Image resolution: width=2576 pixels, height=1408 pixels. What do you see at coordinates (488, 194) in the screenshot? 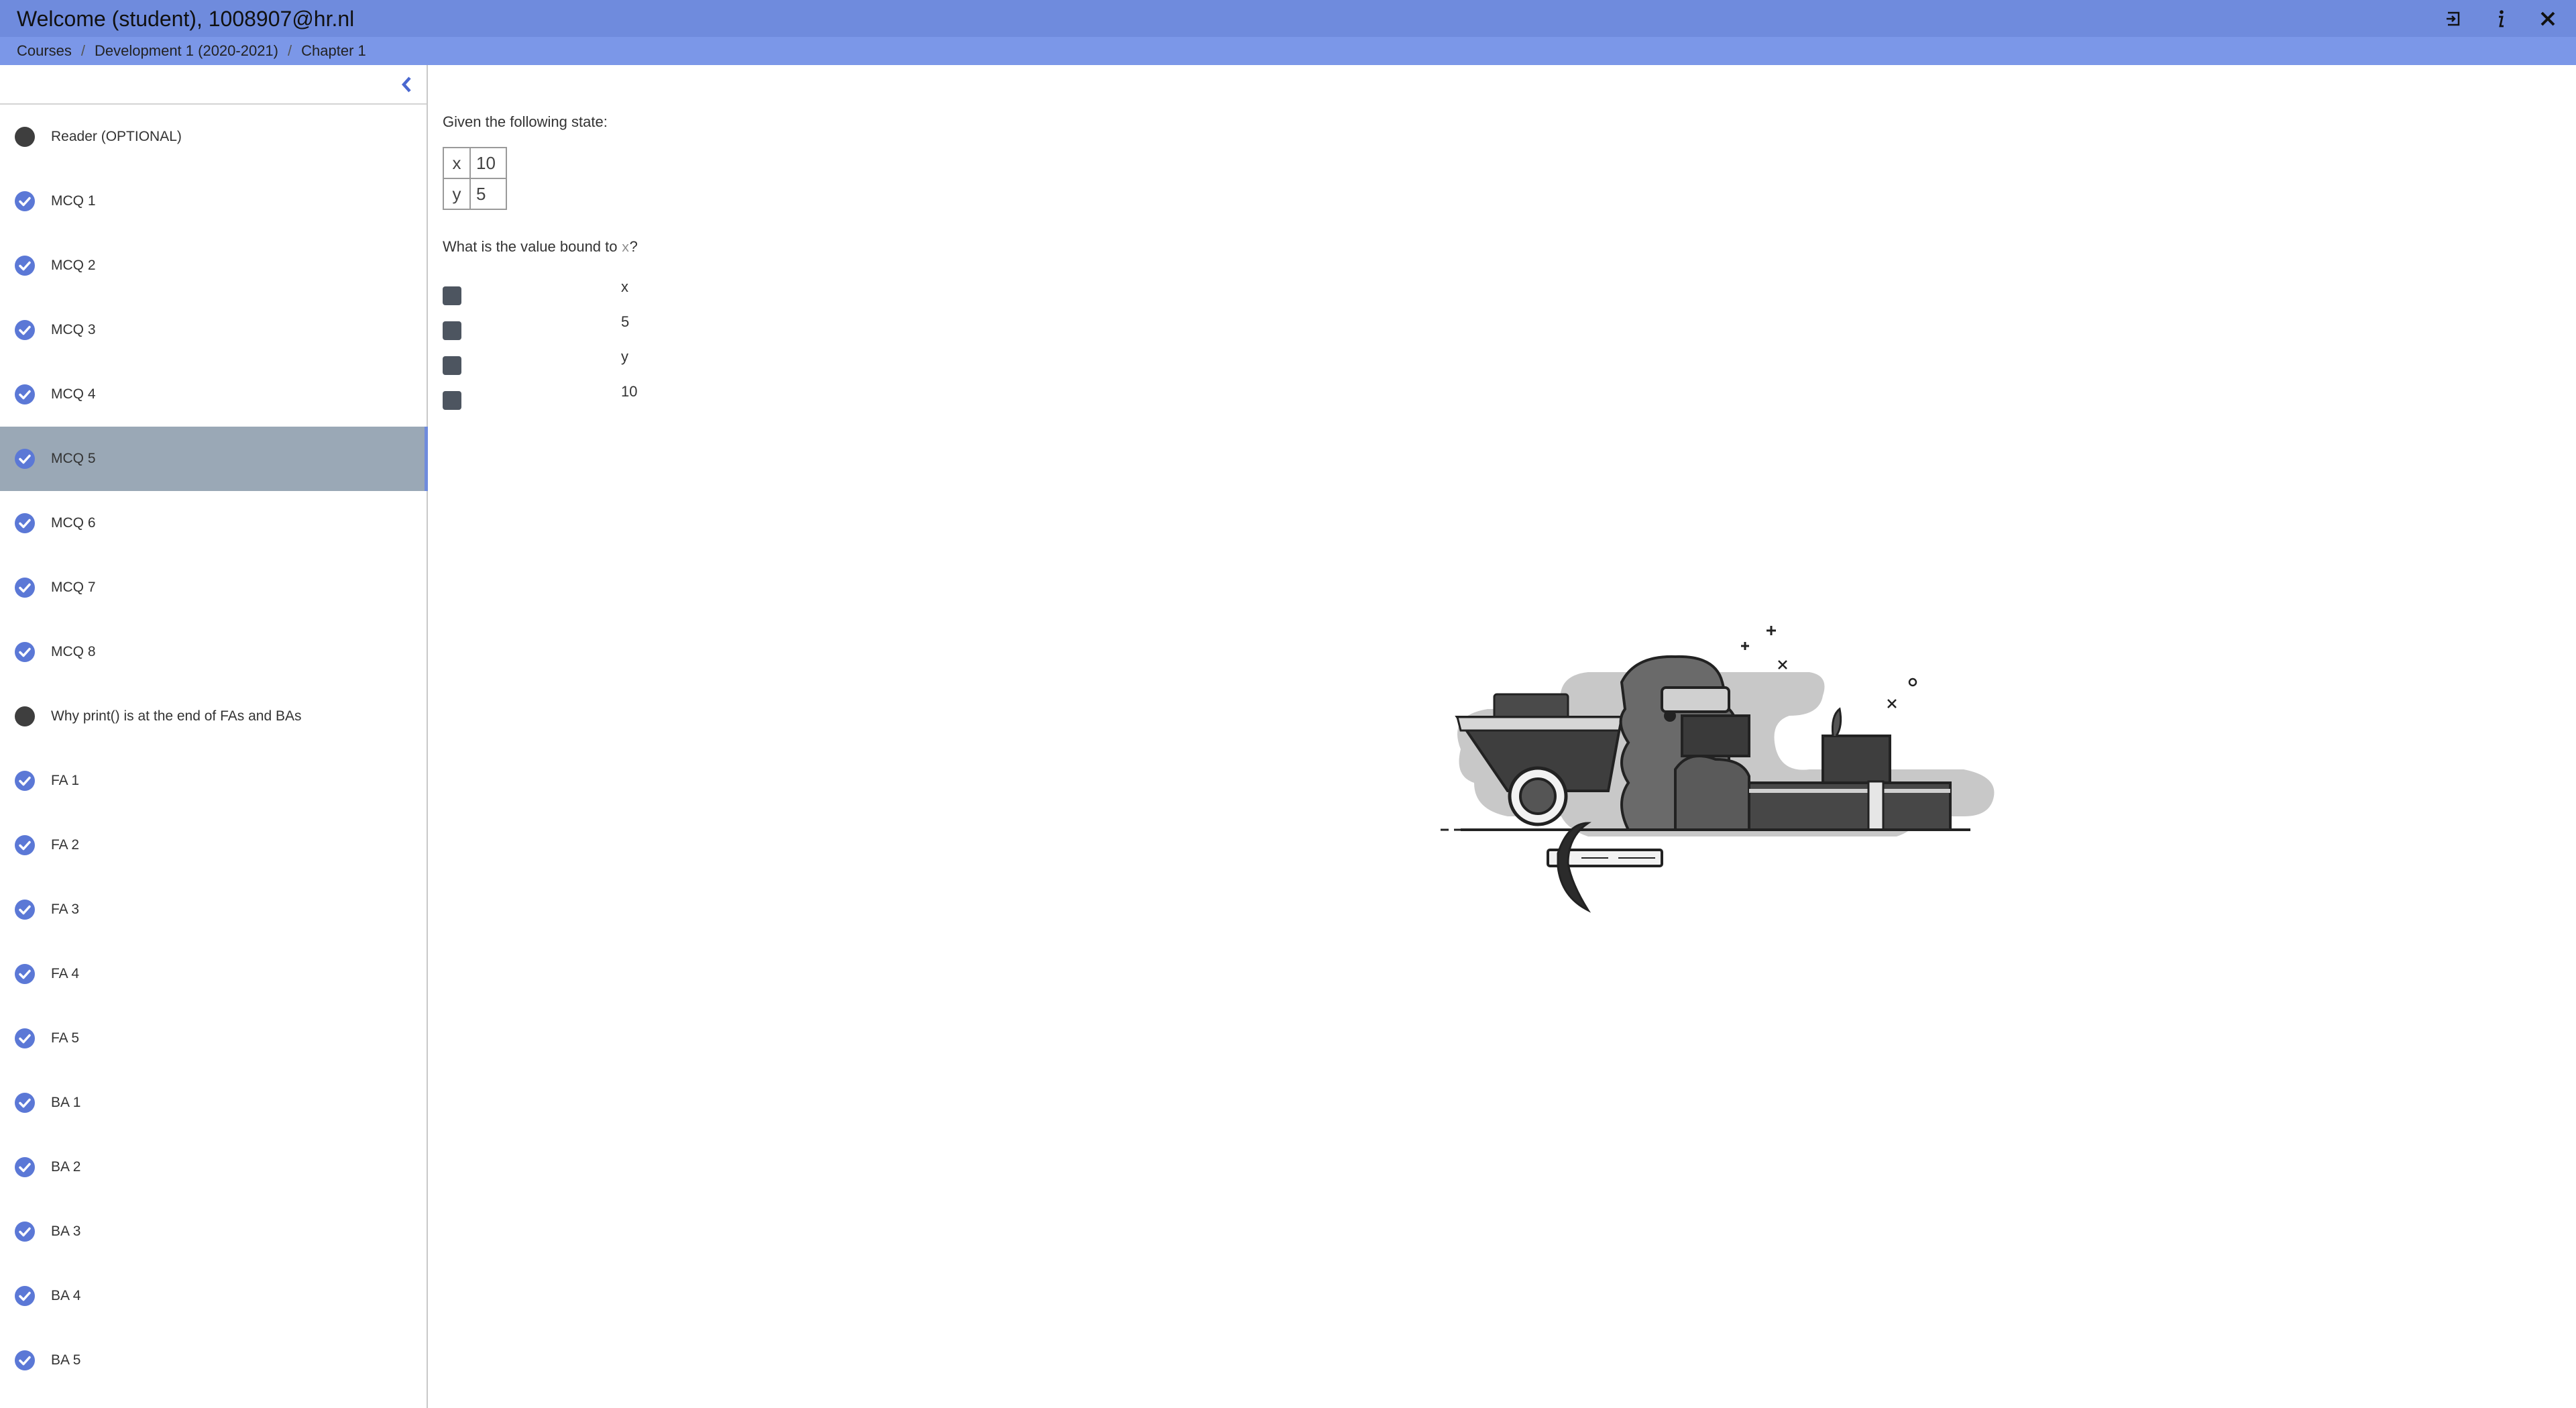
I see `state-value: 5` at bounding box center [488, 194].